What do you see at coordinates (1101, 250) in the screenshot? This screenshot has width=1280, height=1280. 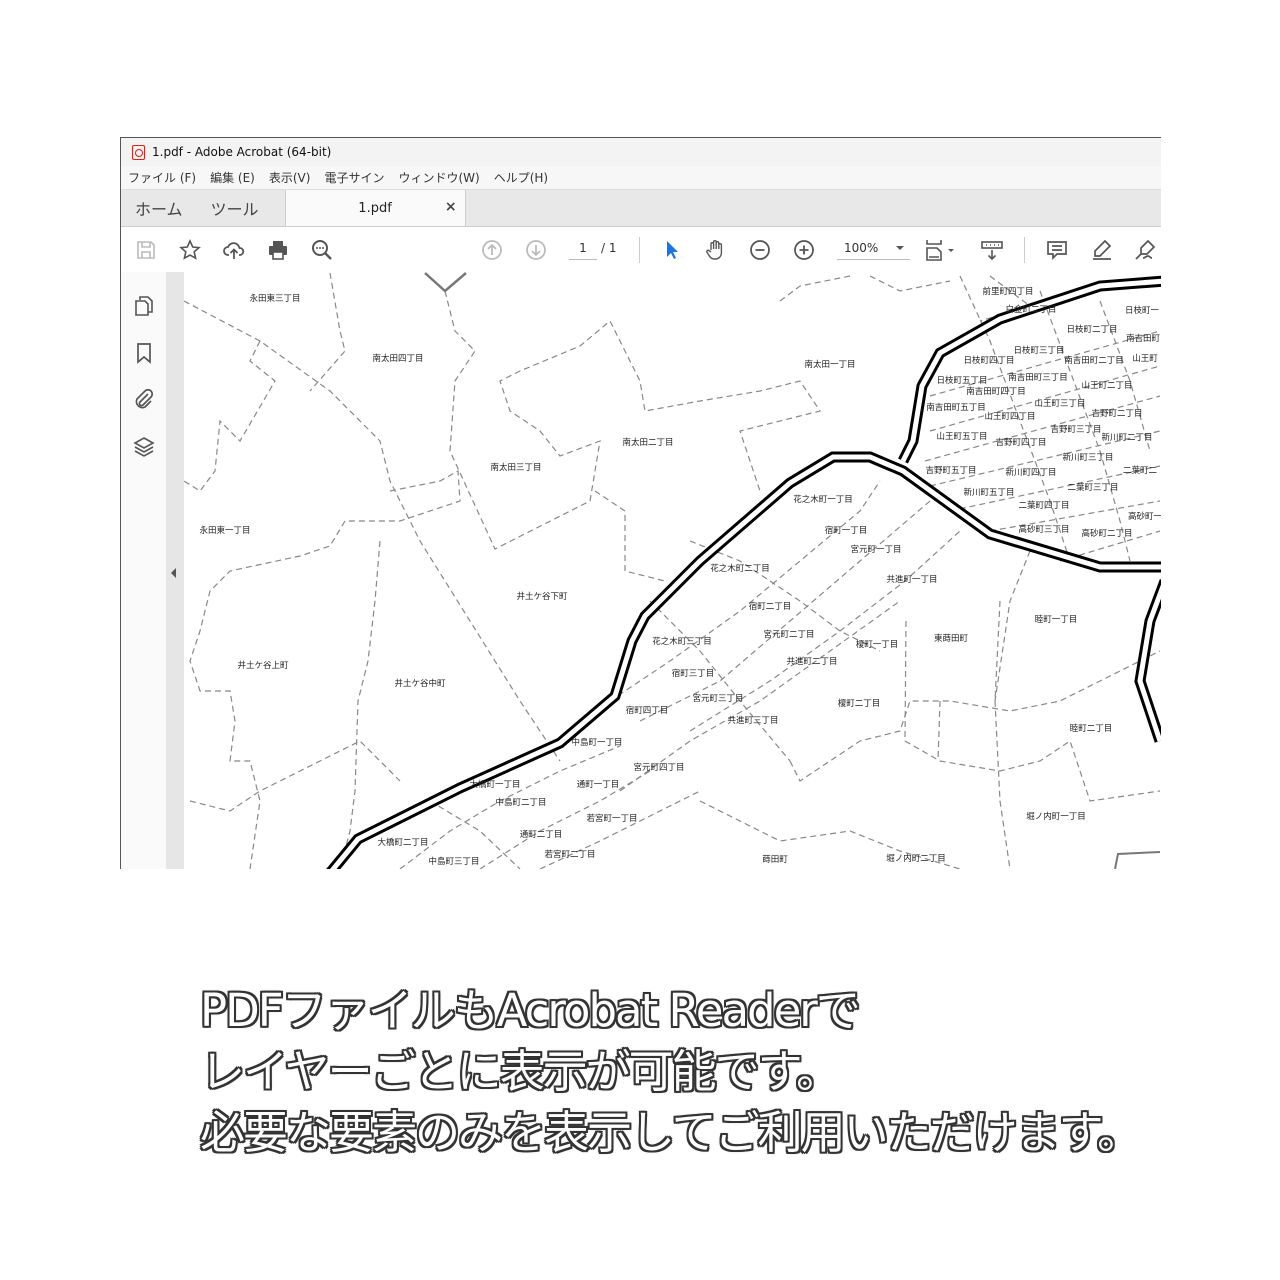 I see `highlight-icon` at bounding box center [1101, 250].